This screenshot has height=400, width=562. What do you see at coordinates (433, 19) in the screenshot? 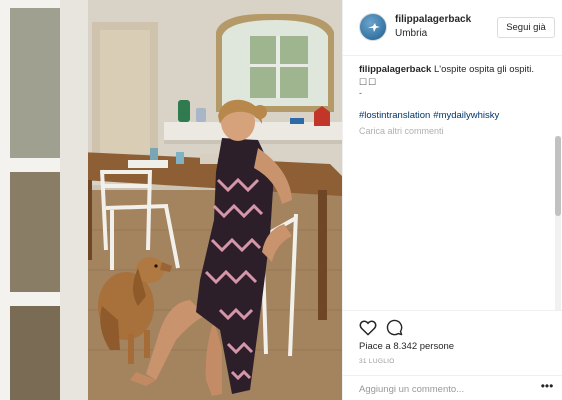
I see `author-username: filippalagerback` at bounding box center [433, 19].